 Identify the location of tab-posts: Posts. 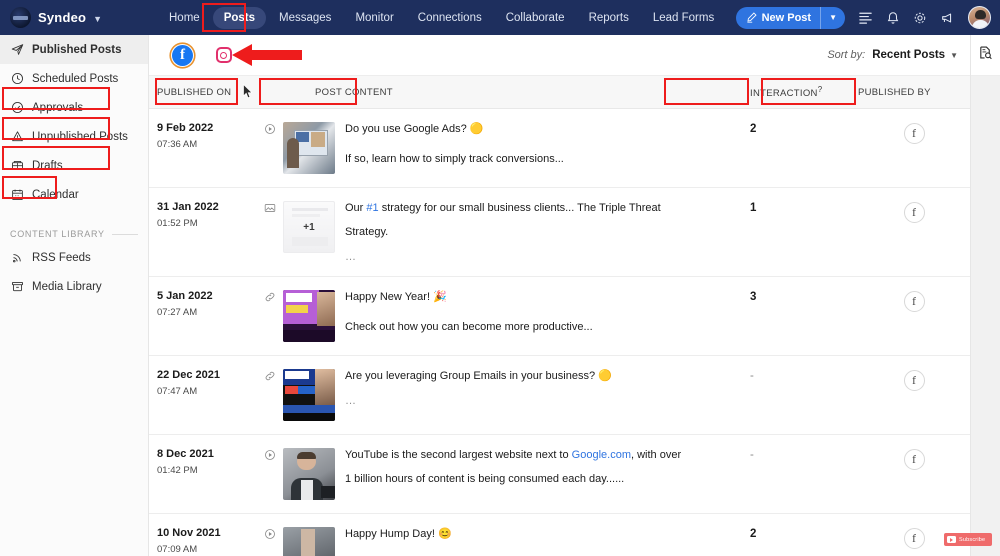
(239, 17).